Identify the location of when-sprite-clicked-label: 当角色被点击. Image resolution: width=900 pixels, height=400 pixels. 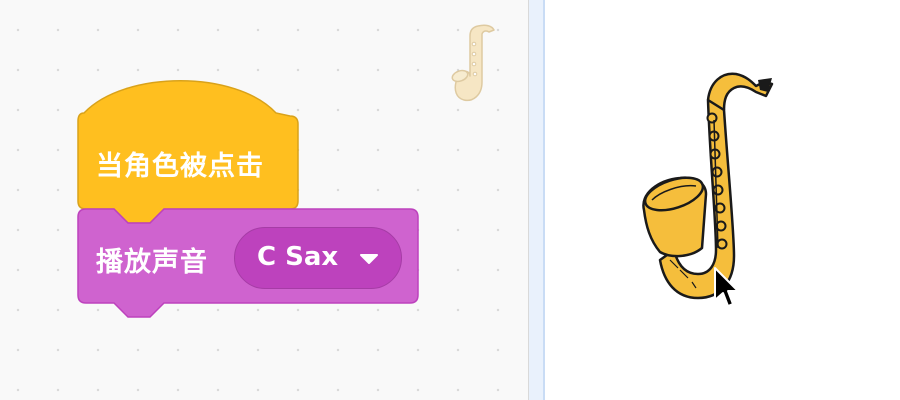
(180, 166).